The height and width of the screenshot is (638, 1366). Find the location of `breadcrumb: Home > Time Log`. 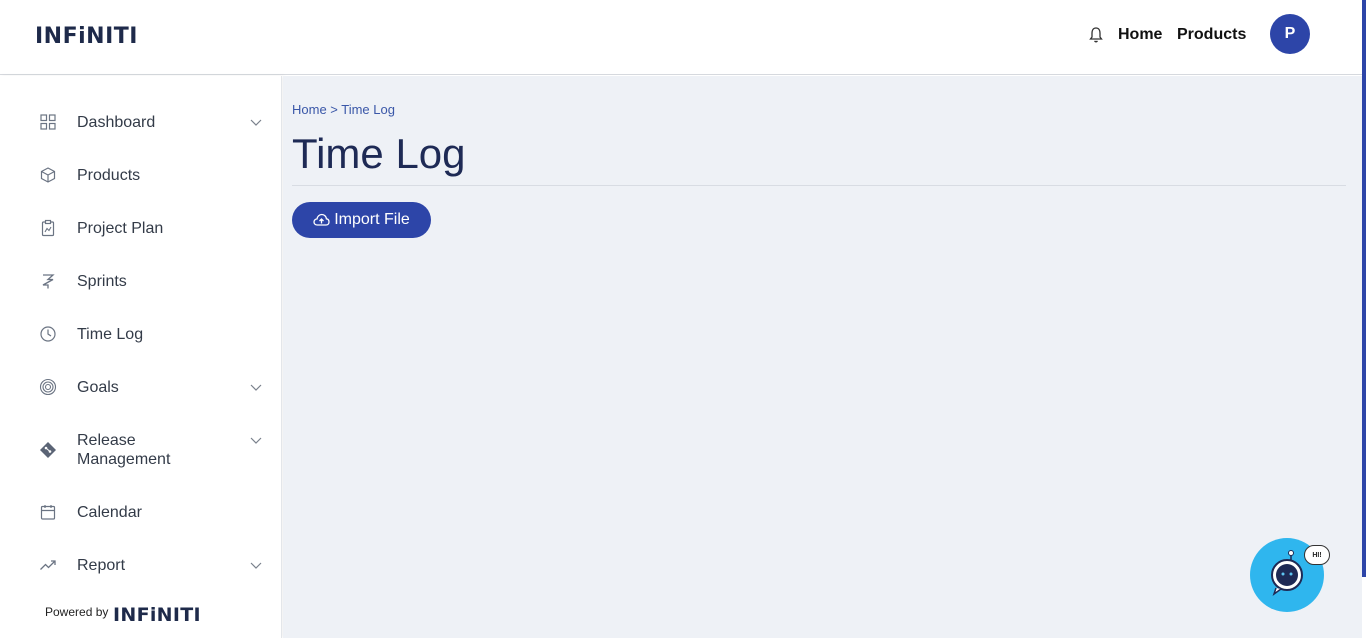

breadcrumb: Home > Time Log is located at coordinates (343, 109).